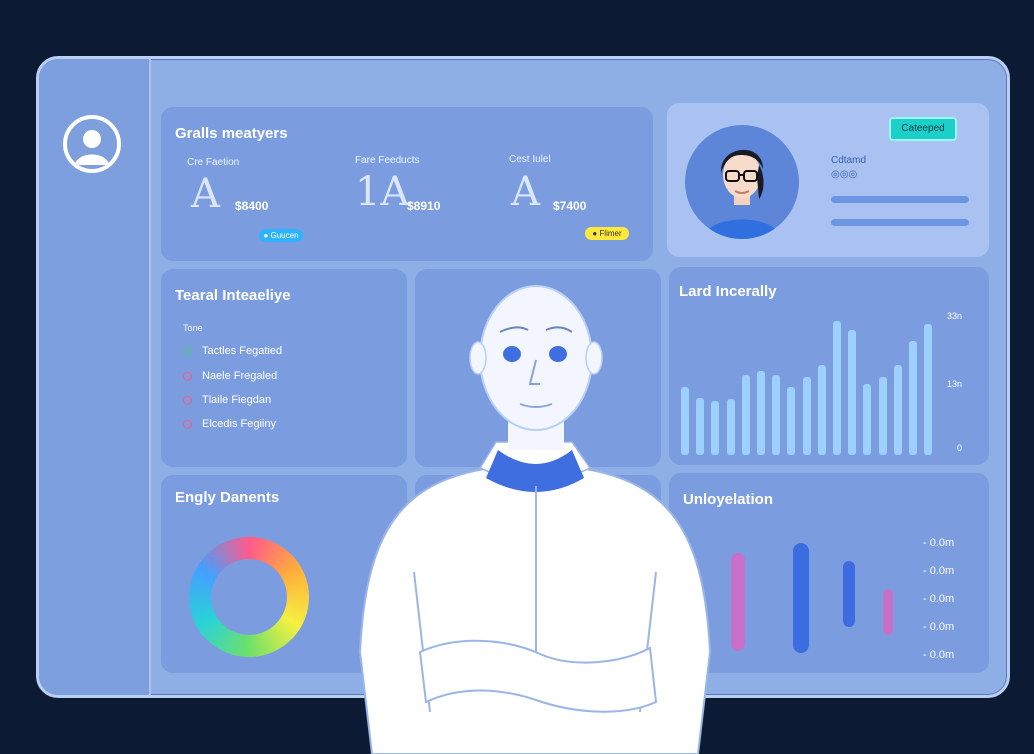  I want to click on person-portrait-icon, so click(742, 194).